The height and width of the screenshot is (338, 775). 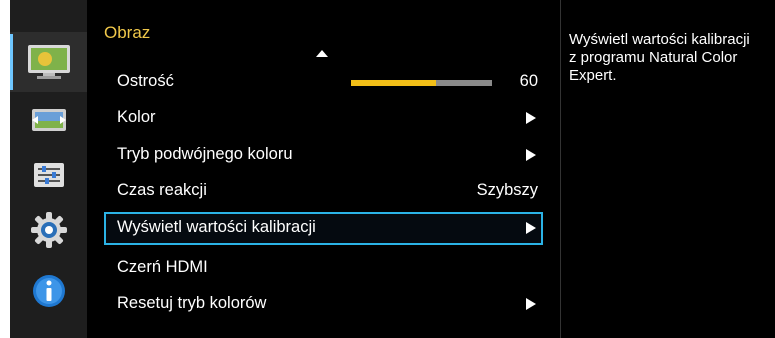 I want to click on picture-icon, so click(x=48, y=62).